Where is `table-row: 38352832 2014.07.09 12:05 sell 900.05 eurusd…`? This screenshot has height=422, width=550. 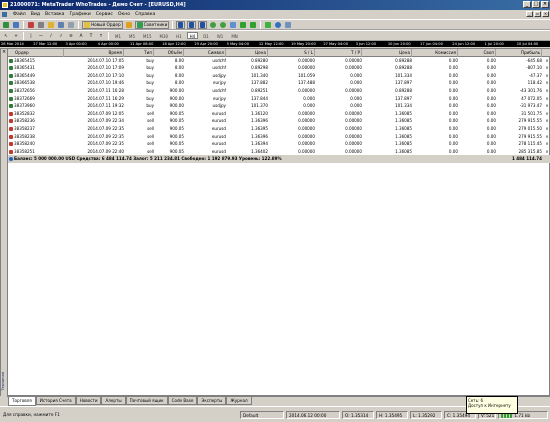
table-row: 38352832 2014.07.09 12:05 sell 900.05 eurusd… is located at coordinates (279, 114).